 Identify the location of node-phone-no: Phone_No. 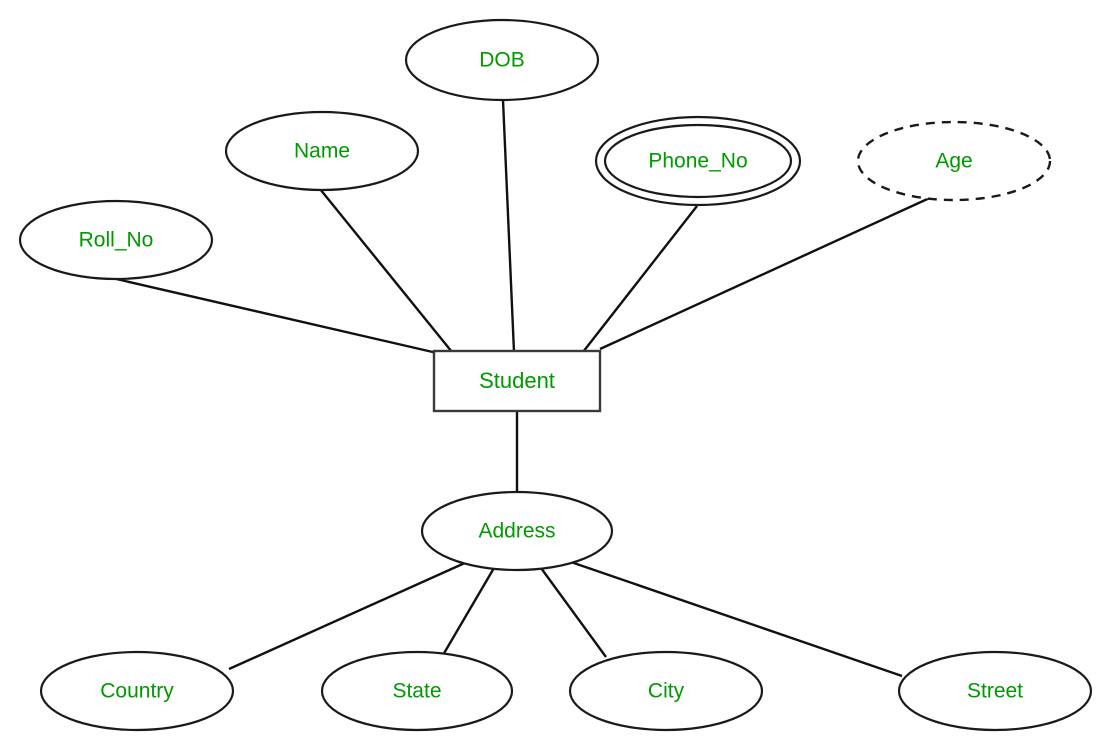
(698, 161).